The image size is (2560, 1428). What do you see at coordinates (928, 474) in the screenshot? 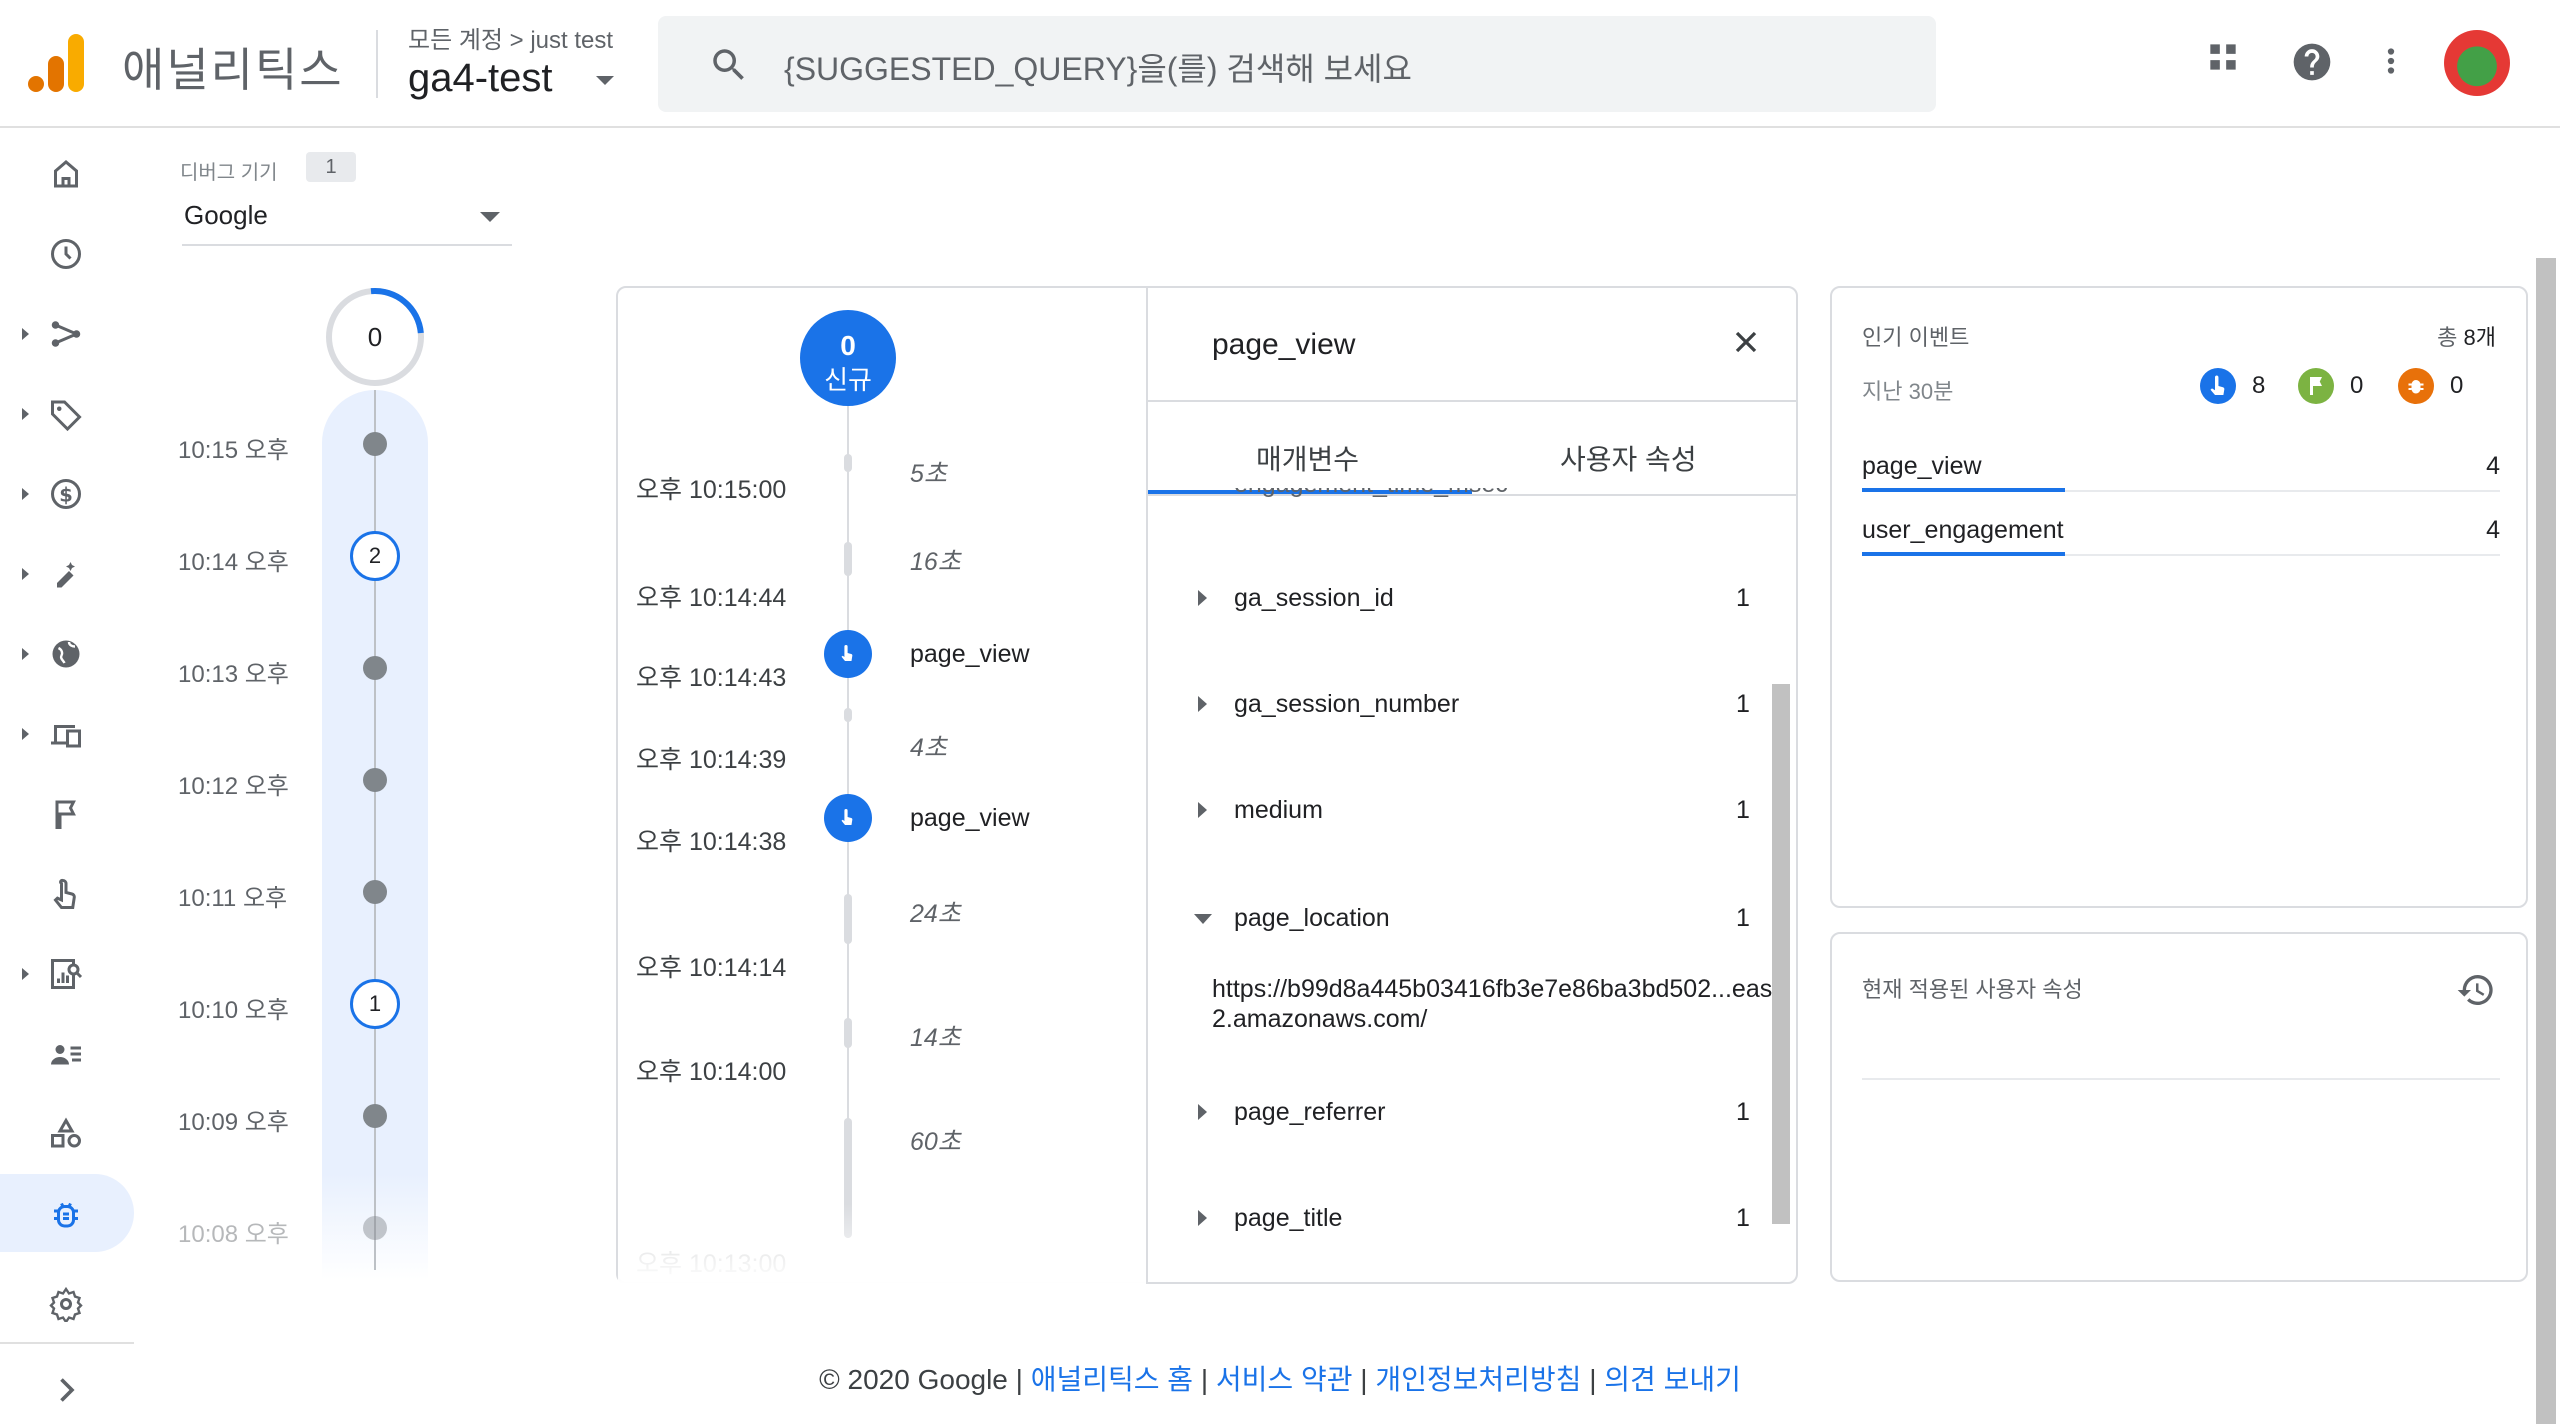
I see `seconds-gap-label: 5초` at bounding box center [928, 474].